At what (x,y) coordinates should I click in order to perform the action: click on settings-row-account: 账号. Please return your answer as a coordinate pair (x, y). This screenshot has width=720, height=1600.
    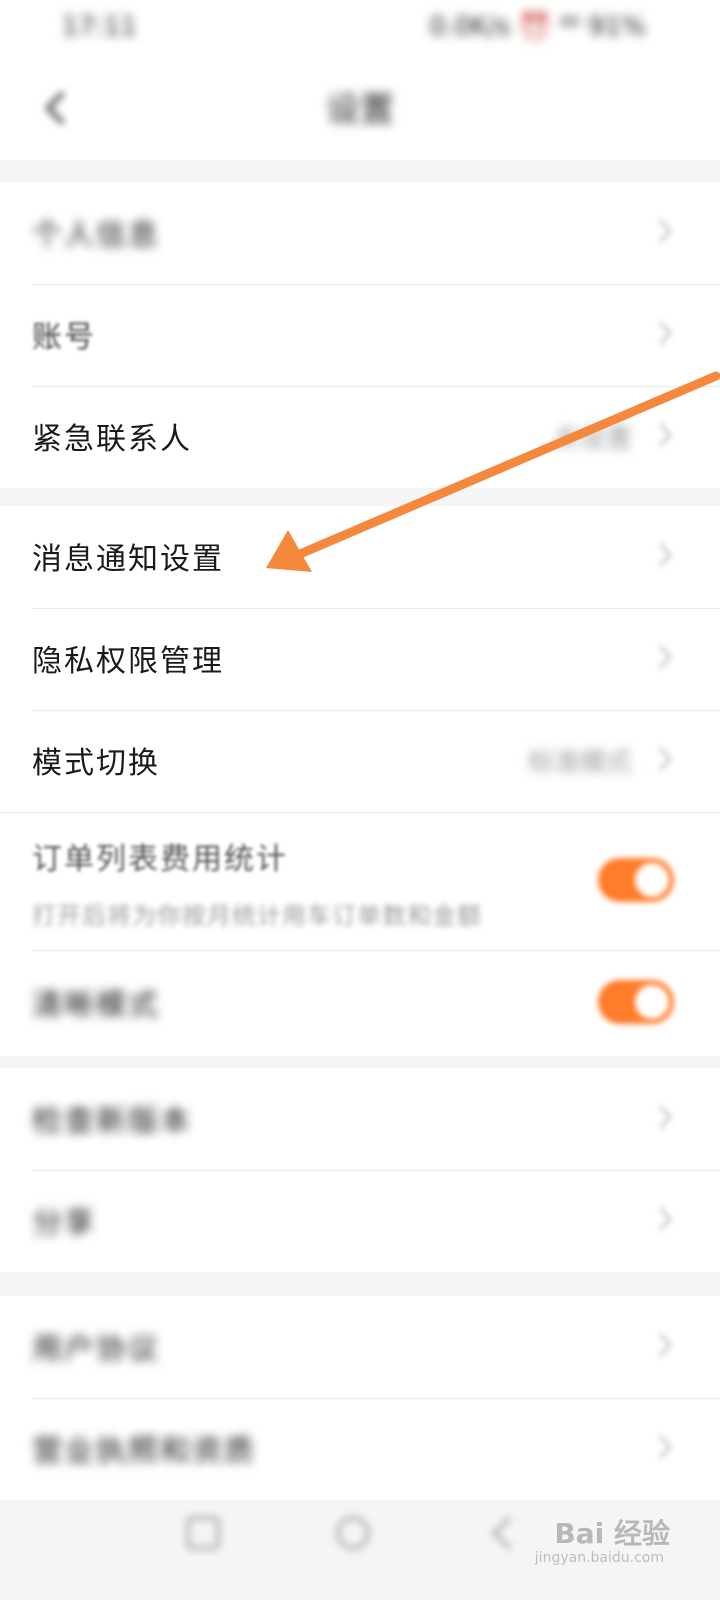
    Looking at the image, I should click on (360, 335).